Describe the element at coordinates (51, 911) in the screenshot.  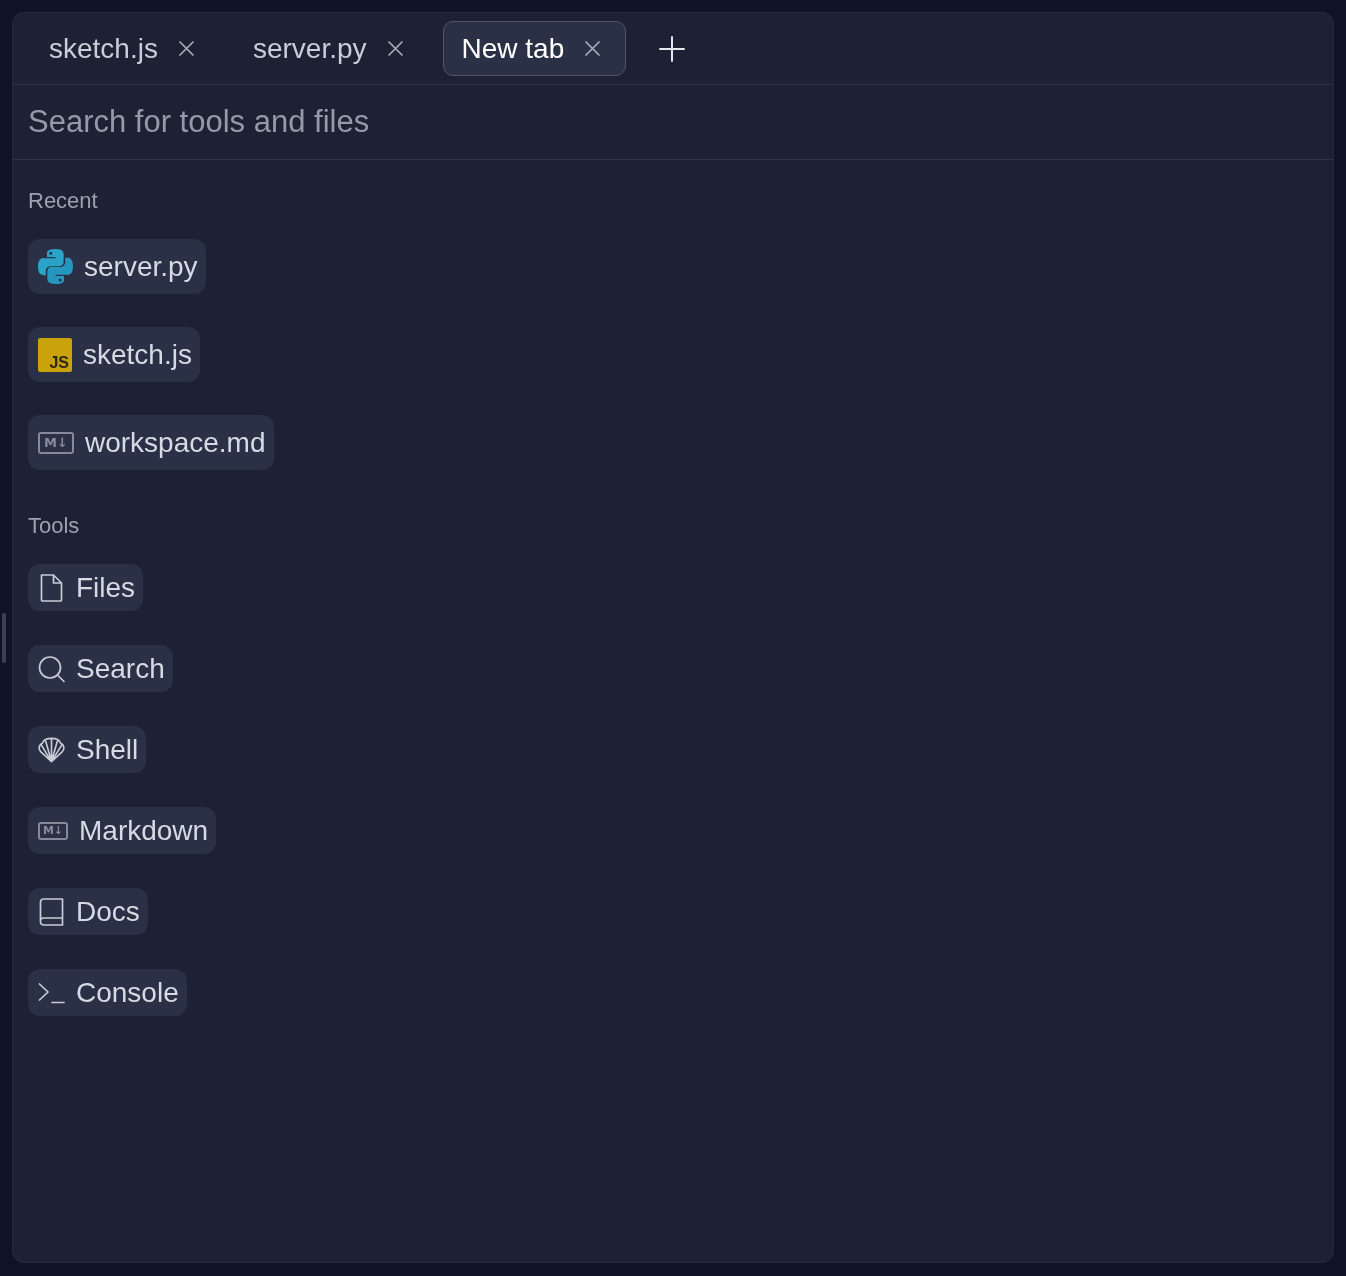
I see `book-icon` at that location.